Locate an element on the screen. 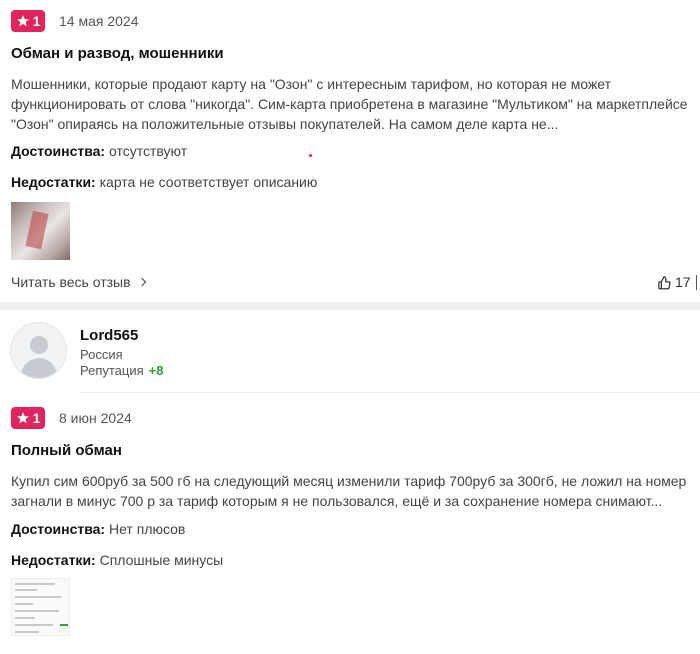  review-cons: Недостатки: Сплошные минусы is located at coordinates (117, 560).